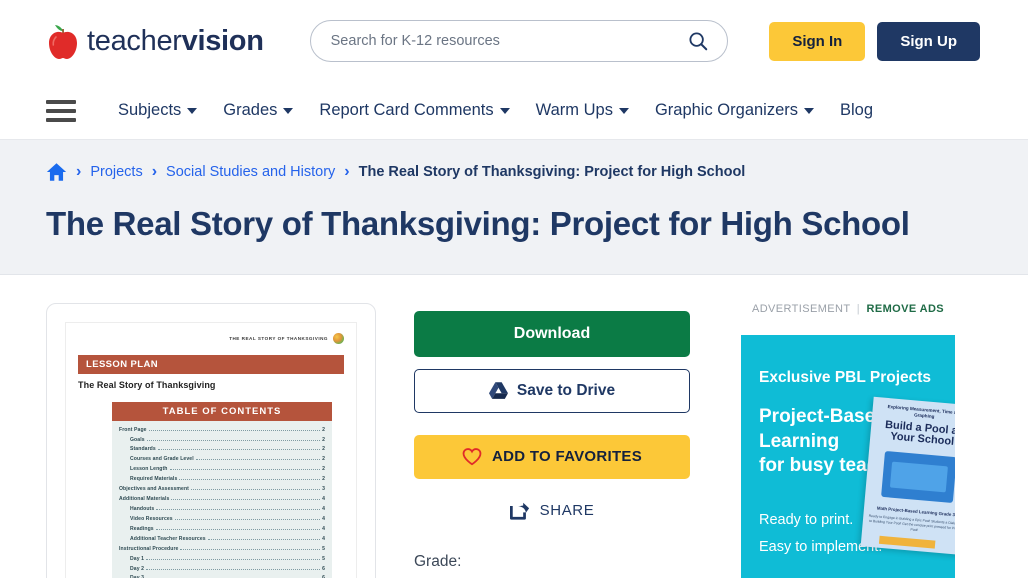 The width and height of the screenshot is (1028, 578). What do you see at coordinates (250, 172) in the screenshot?
I see `breadcrumb-link-social-studies: Social Studies and History` at bounding box center [250, 172].